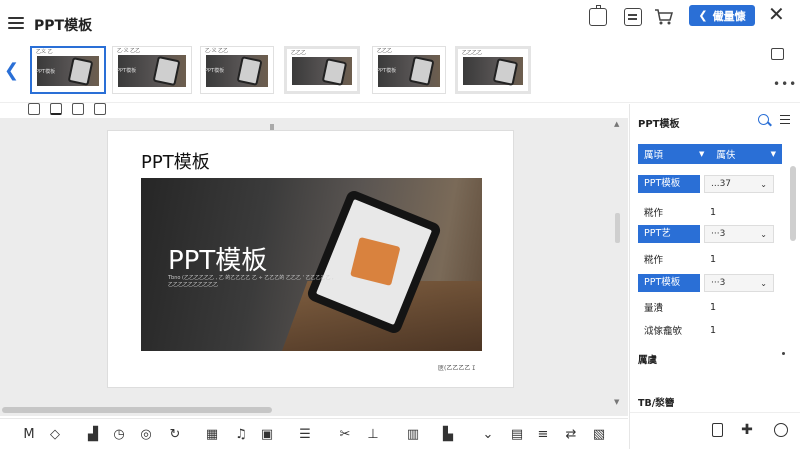 The height and width of the screenshot is (449, 800). I want to click on redo-icon: ↻, so click(175, 435).